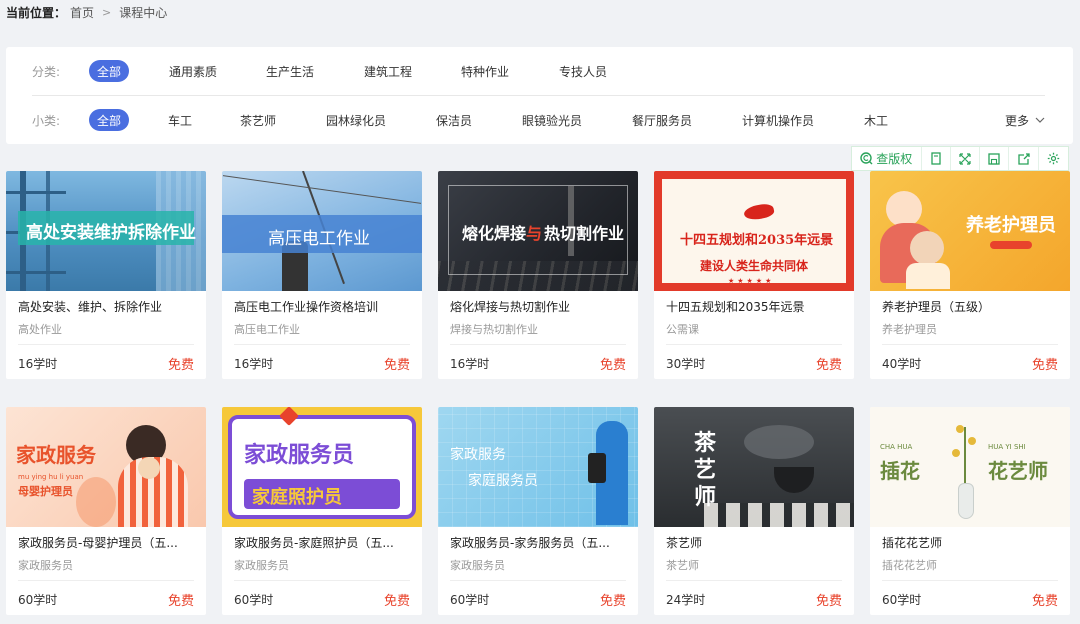 The width and height of the screenshot is (1080, 624). I want to click on course-title: 养老护理员（五级）, so click(936, 307).